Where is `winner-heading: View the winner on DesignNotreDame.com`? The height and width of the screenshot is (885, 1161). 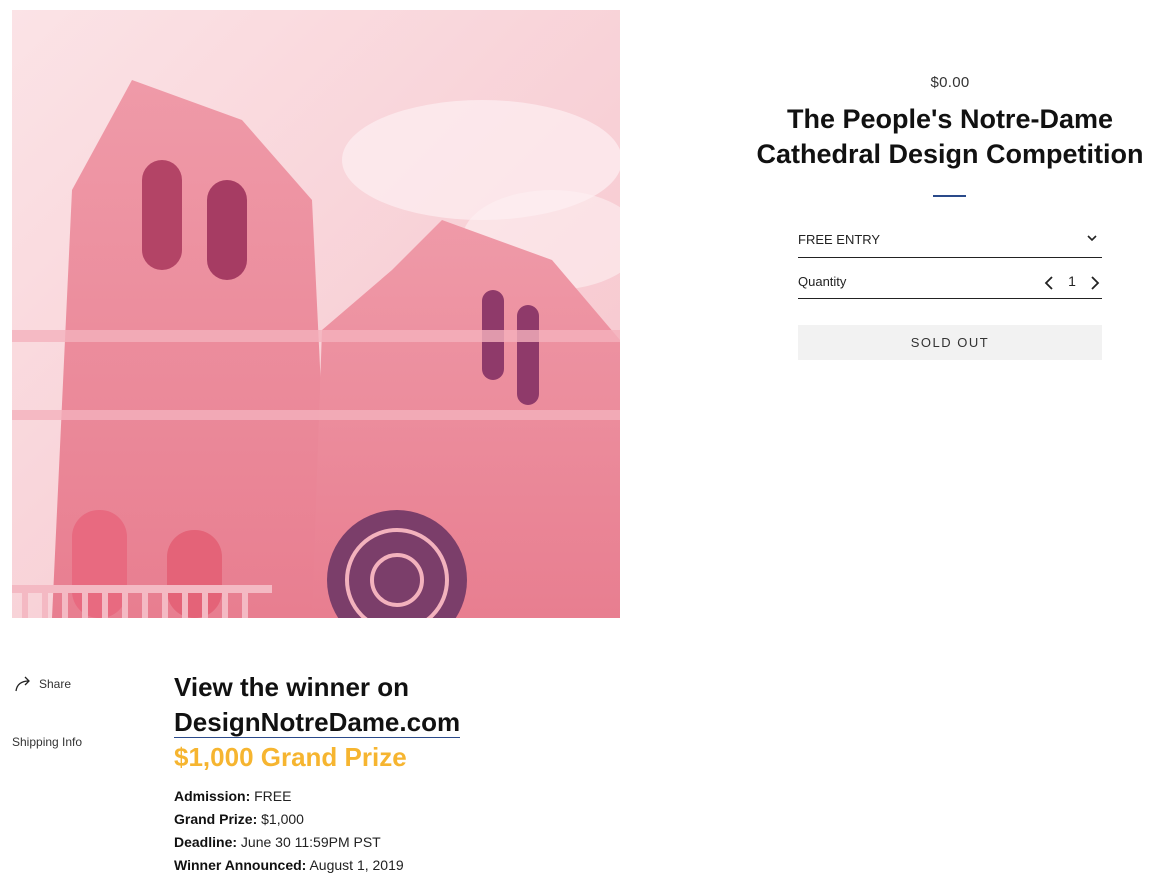
winner-heading: View the winner on DesignNotreDame.com is located at coordinates (414, 705).